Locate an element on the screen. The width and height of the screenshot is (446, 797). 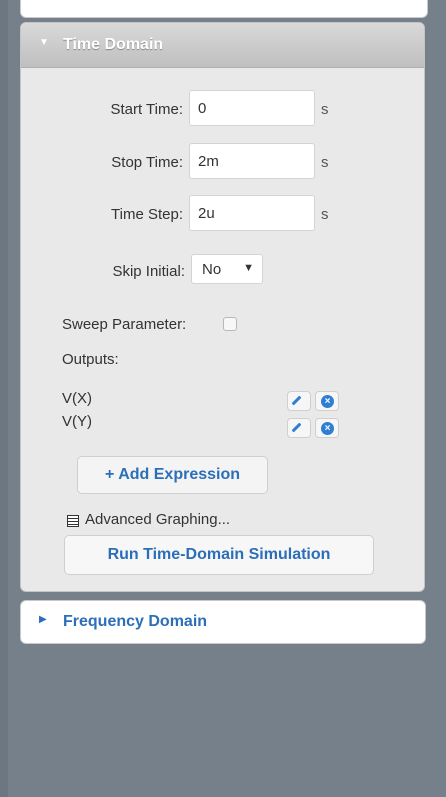
edit-output-vx-button is located at coordinates (299, 401).